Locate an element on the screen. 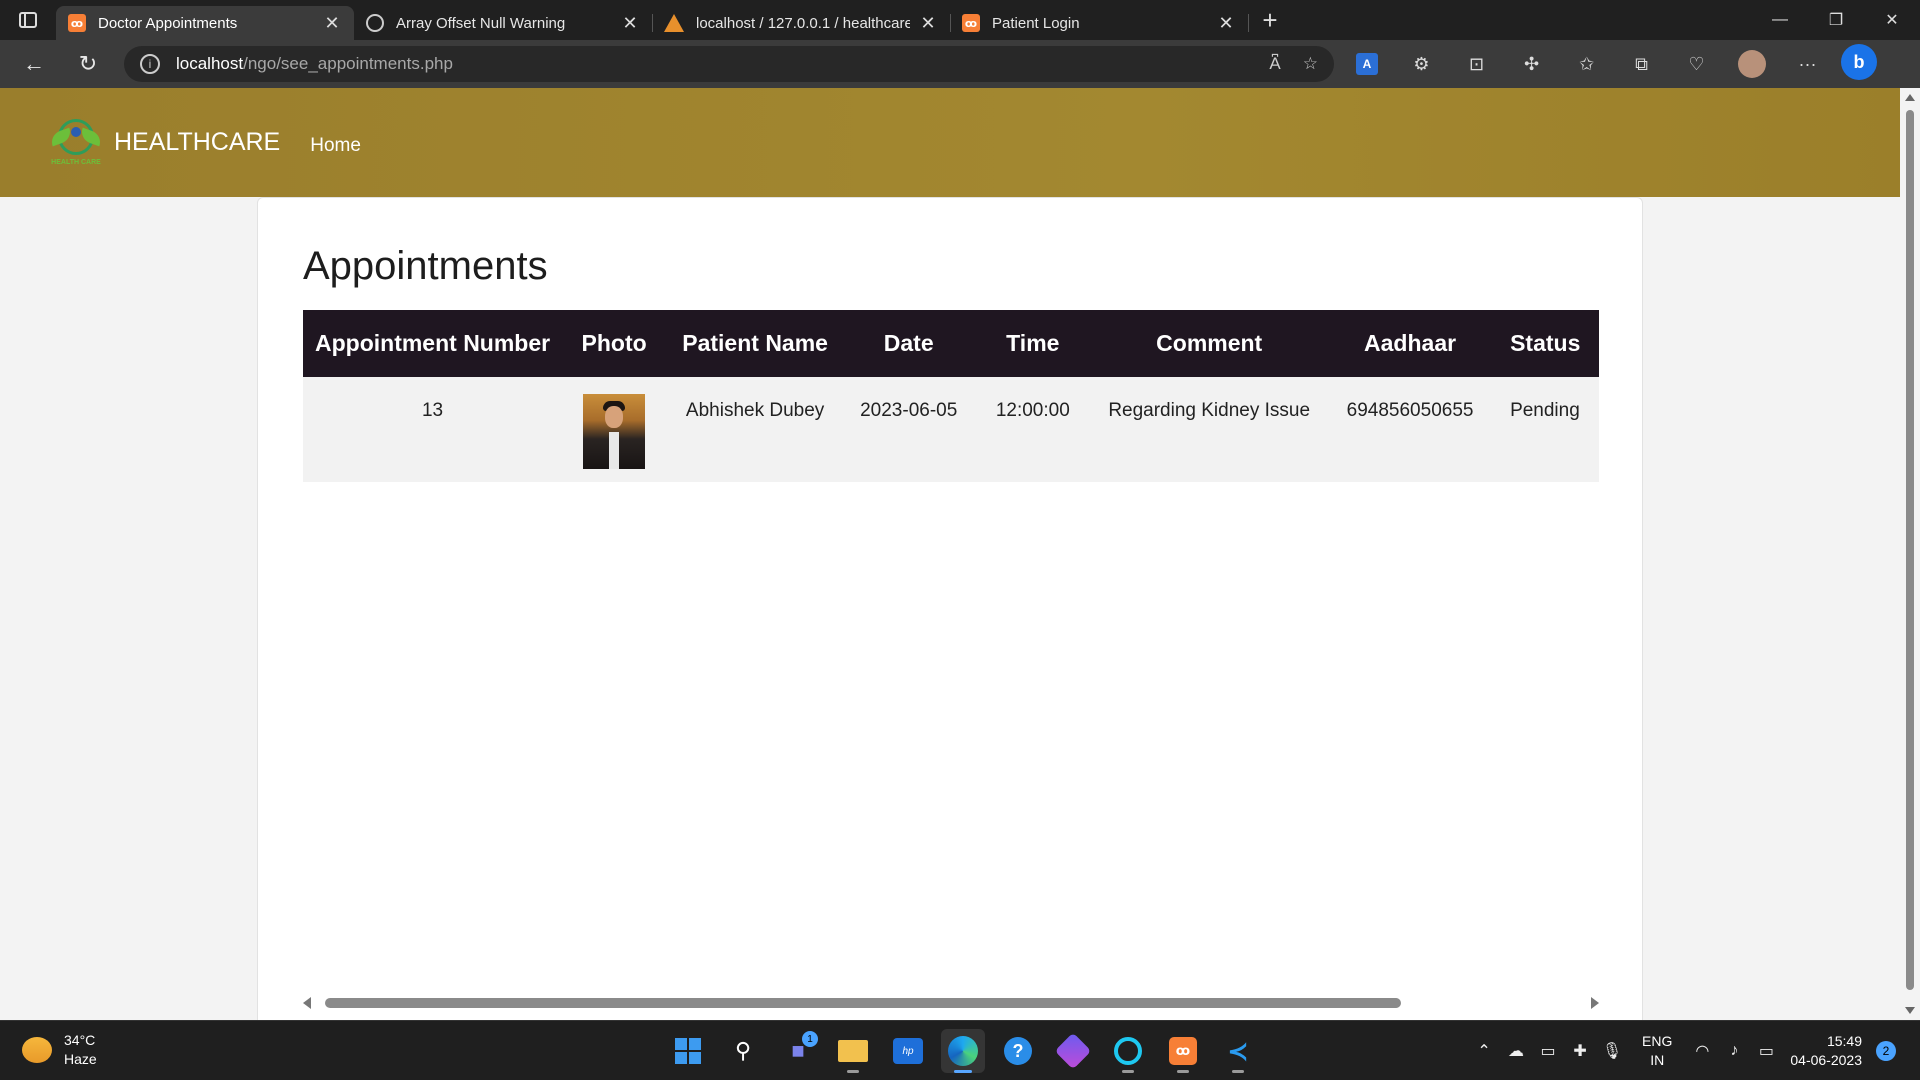 This screenshot has width=1920, height=1080. alexa-icon is located at coordinates (1128, 1051).